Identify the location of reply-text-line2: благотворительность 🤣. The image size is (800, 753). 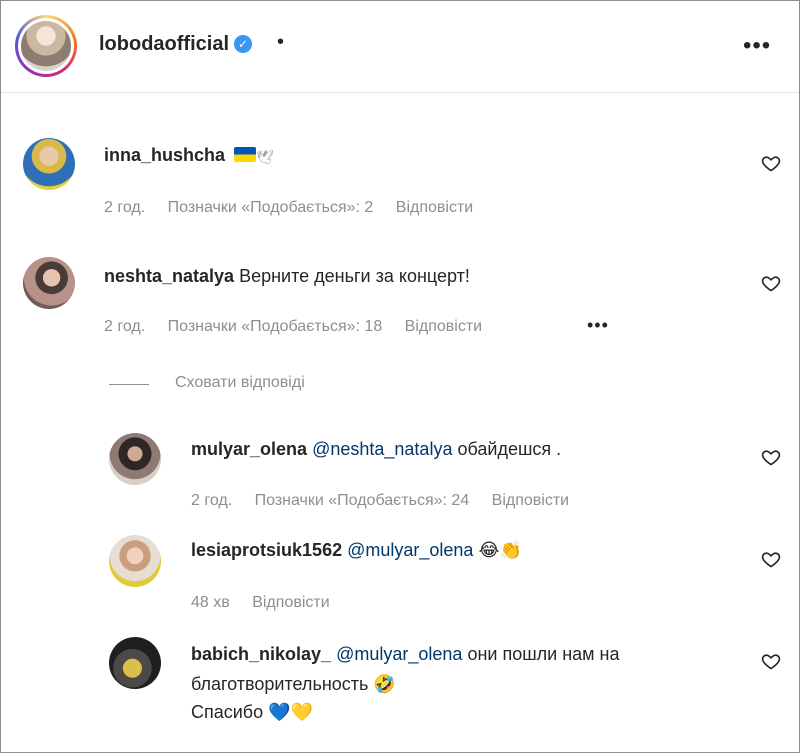
(293, 684).